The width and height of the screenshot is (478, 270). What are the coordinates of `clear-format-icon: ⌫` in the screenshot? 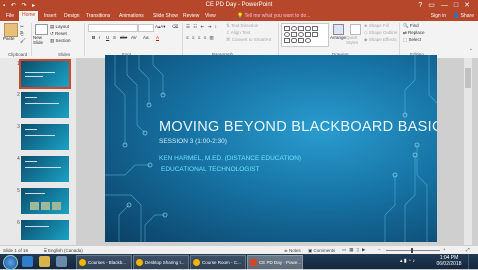 It's located at (175, 27).